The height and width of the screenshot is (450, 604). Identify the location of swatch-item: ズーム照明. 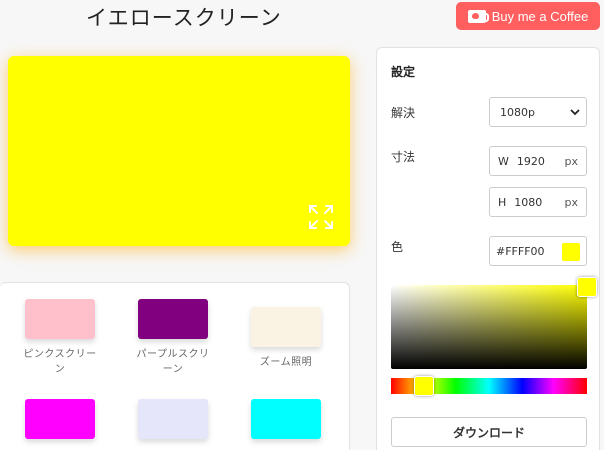
(286, 338).